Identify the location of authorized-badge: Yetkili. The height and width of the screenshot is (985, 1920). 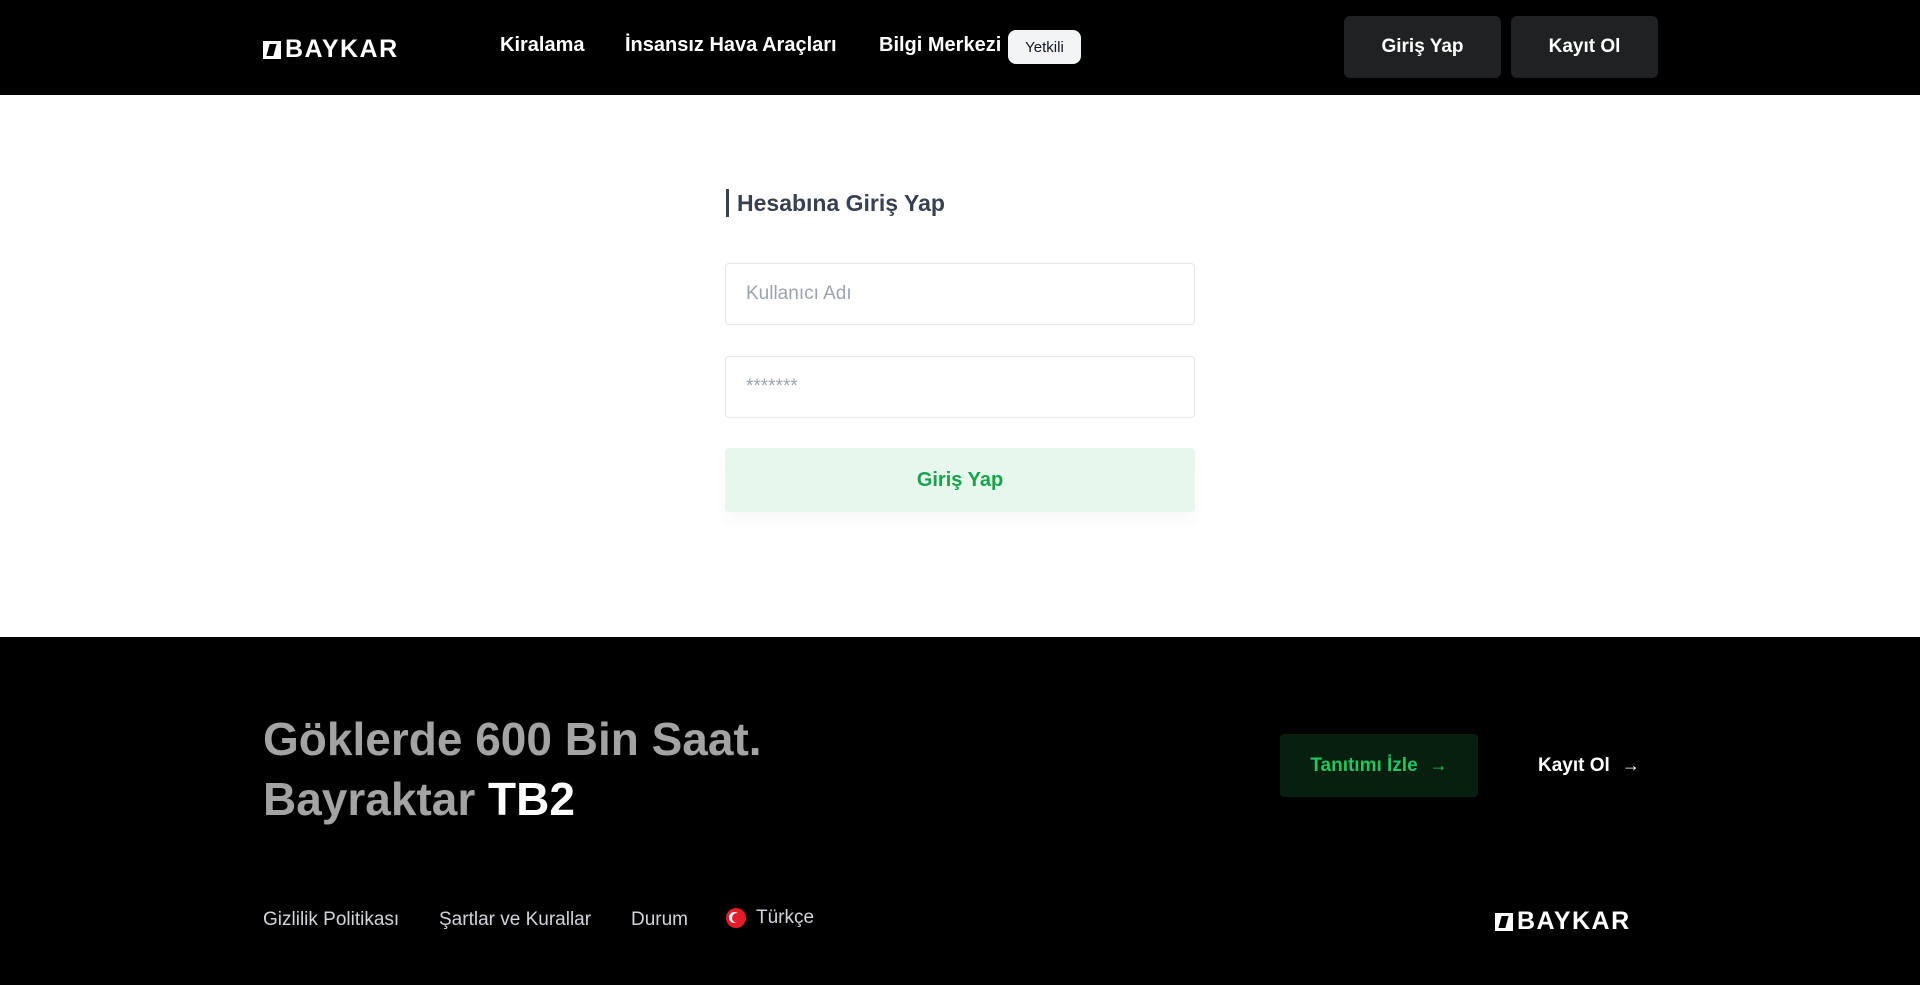
(1044, 47).